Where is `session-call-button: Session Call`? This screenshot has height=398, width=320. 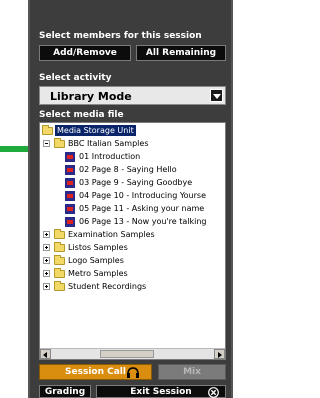
session-call-button: Session Call is located at coordinates (95, 372).